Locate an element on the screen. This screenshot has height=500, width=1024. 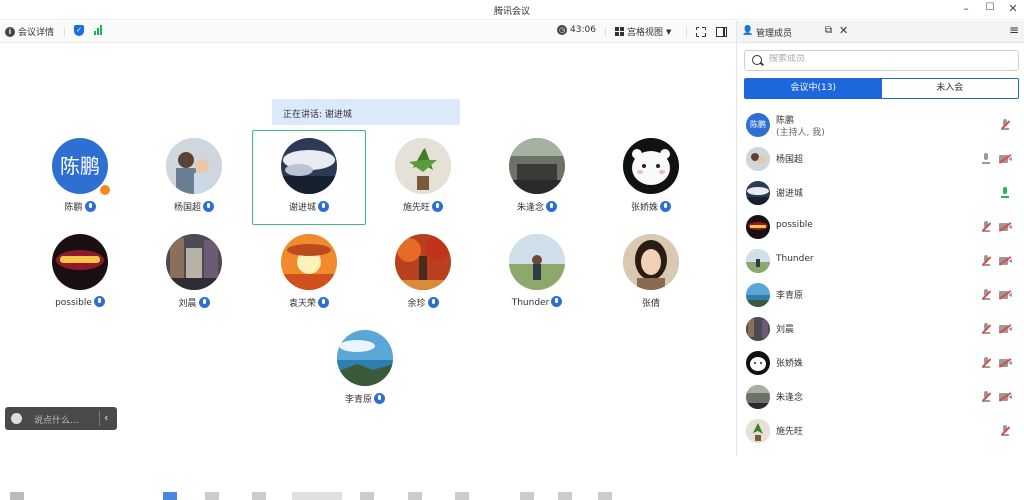
tab-in-meeting: 会议中(13) is located at coordinates (813, 88).